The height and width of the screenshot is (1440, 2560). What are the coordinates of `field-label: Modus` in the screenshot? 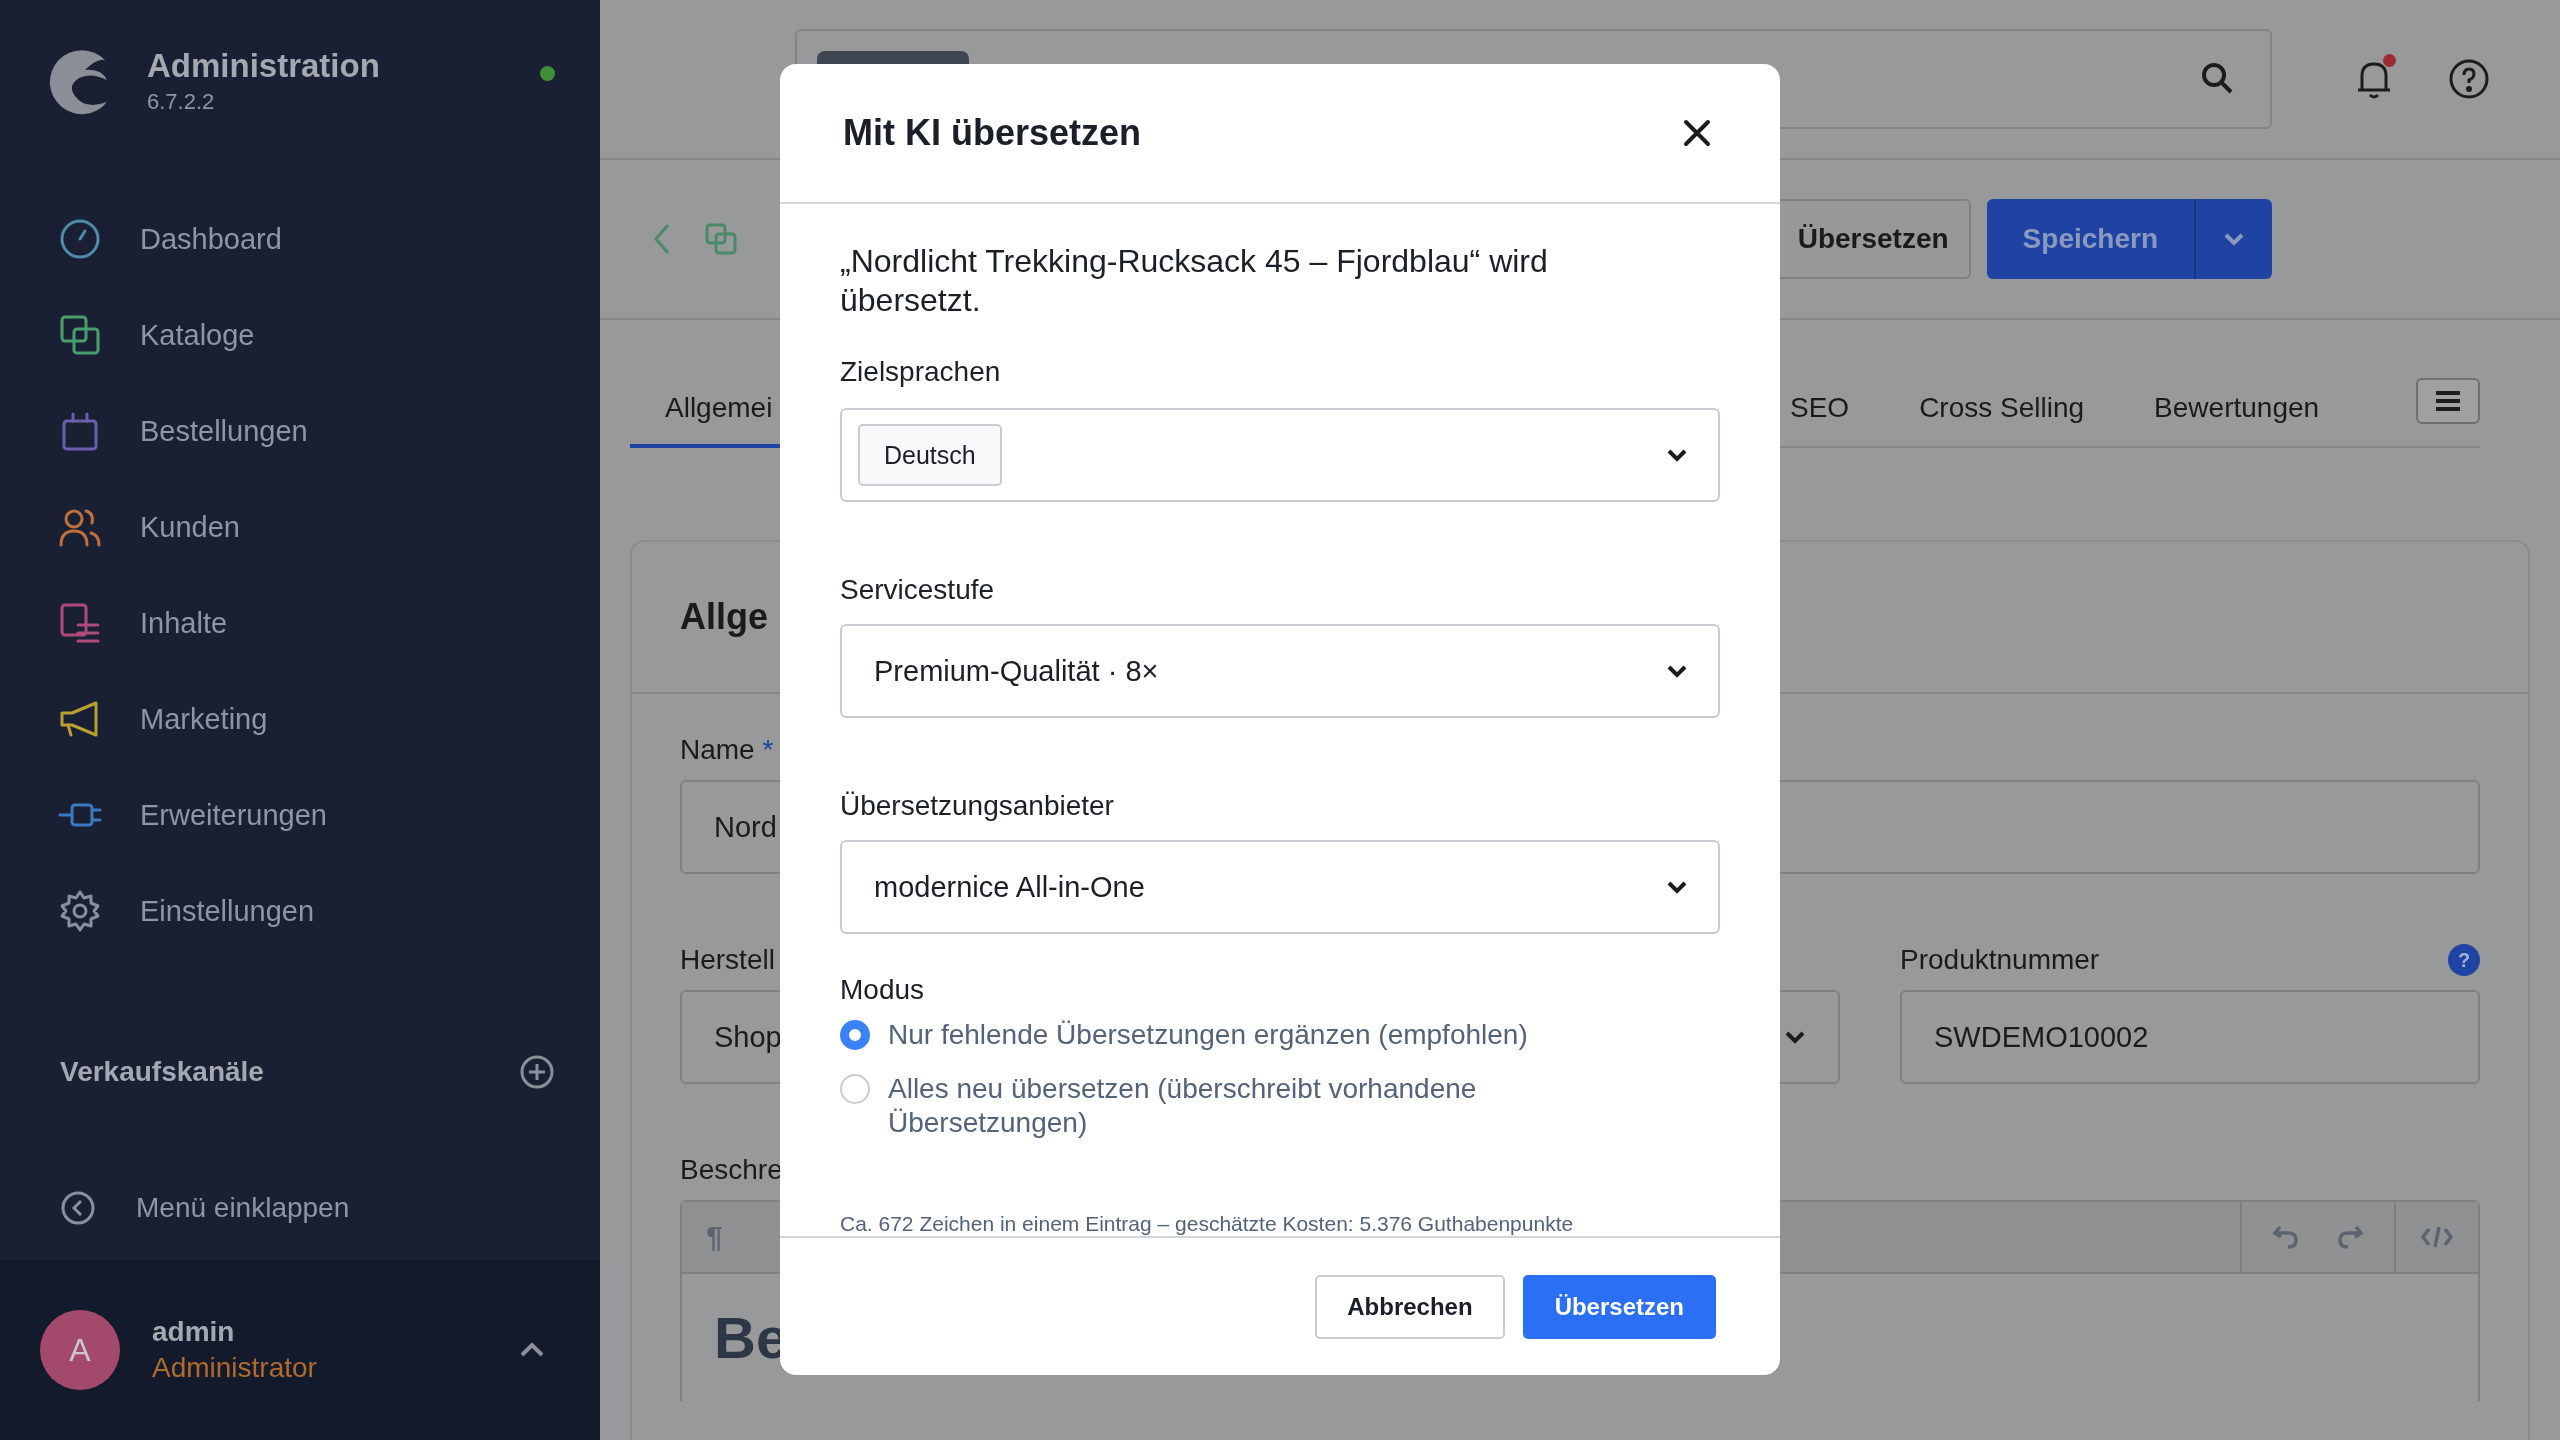 It's located at (883, 990).